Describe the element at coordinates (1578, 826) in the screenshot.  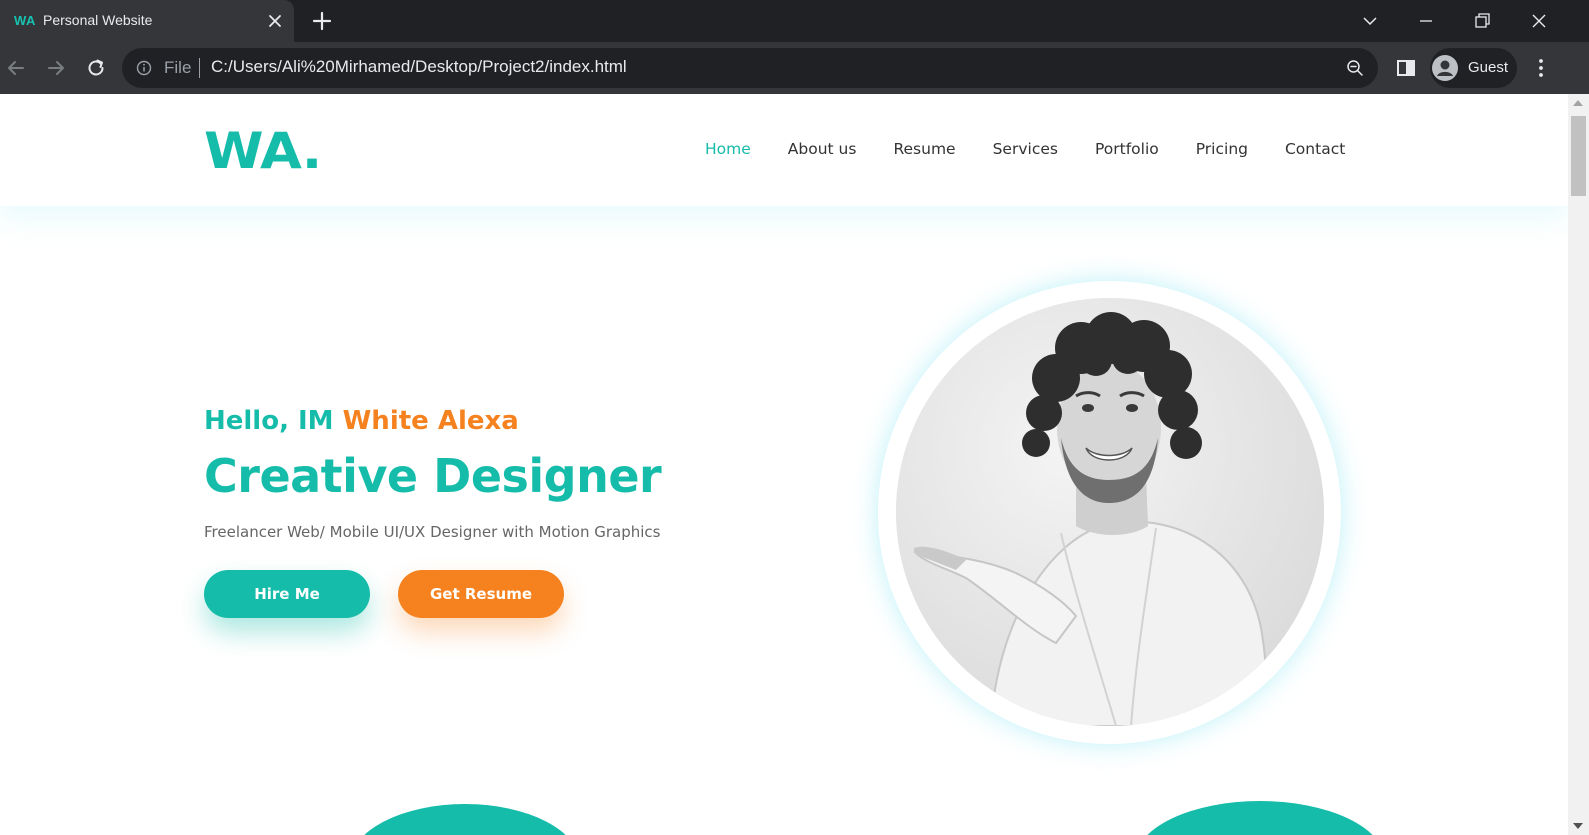
I see `scroll-down-arrow-icon` at that location.